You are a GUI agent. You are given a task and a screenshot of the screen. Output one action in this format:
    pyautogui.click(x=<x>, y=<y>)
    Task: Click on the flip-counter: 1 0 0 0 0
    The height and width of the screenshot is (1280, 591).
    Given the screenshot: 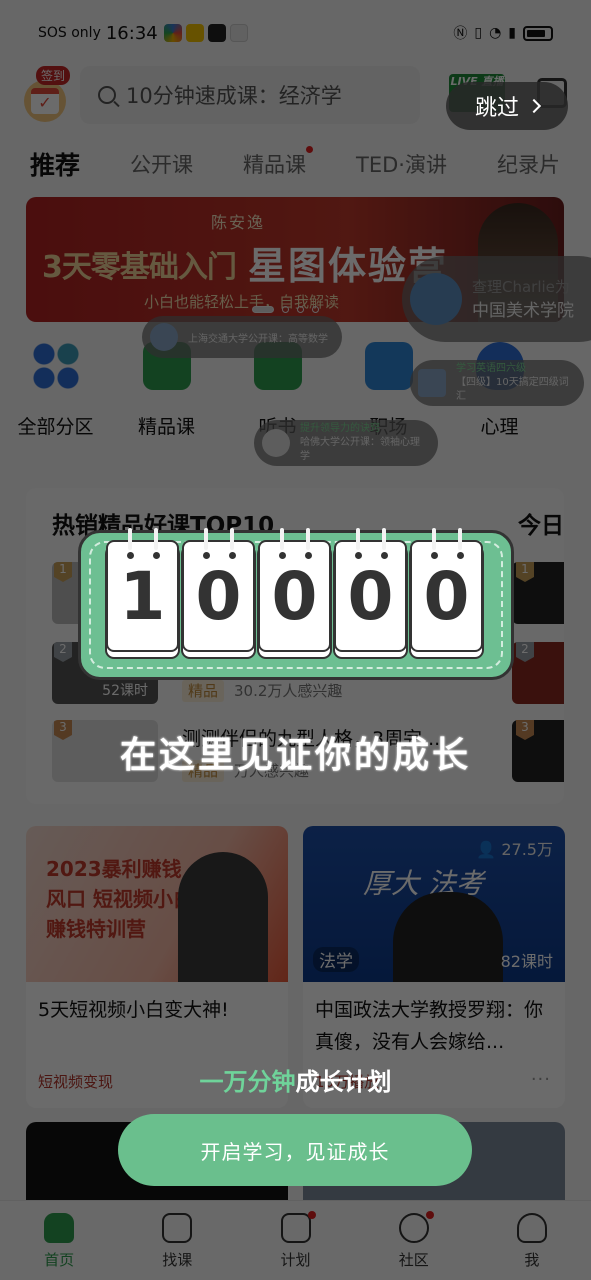 What is the action you would take?
    pyautogui.click(x=294, y=590)
    